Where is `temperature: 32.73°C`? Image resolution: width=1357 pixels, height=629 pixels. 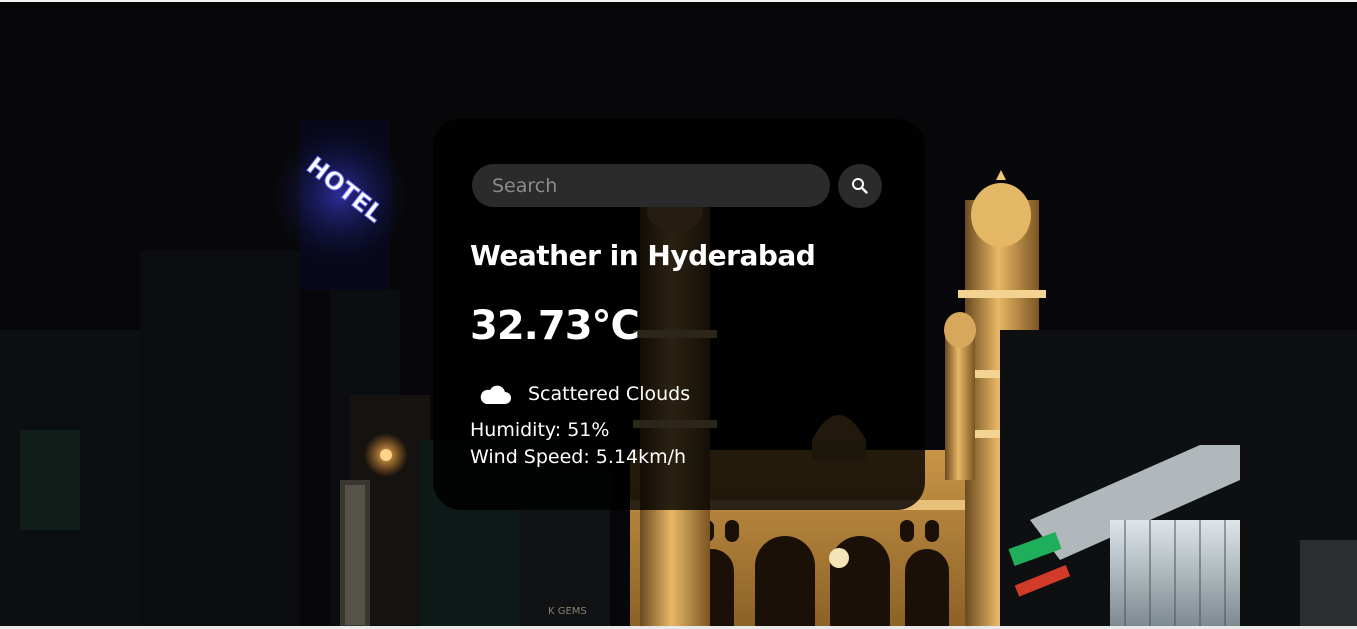
temperature: 32.73°C is located at coordinates (555, 326).